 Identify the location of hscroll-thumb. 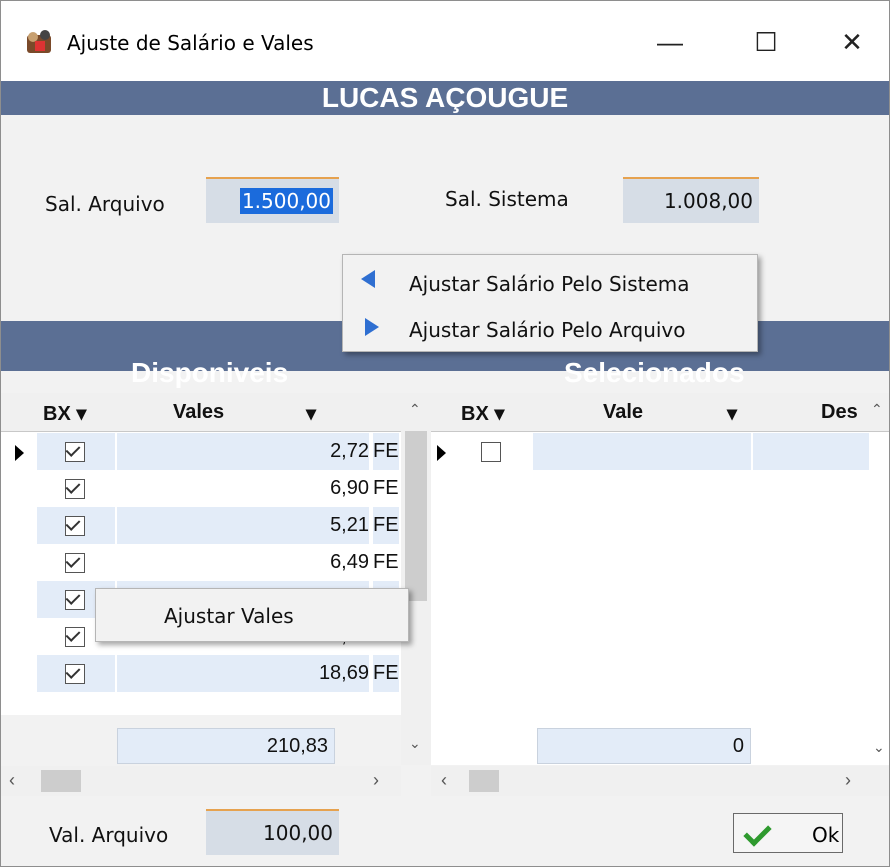
(61, 781).